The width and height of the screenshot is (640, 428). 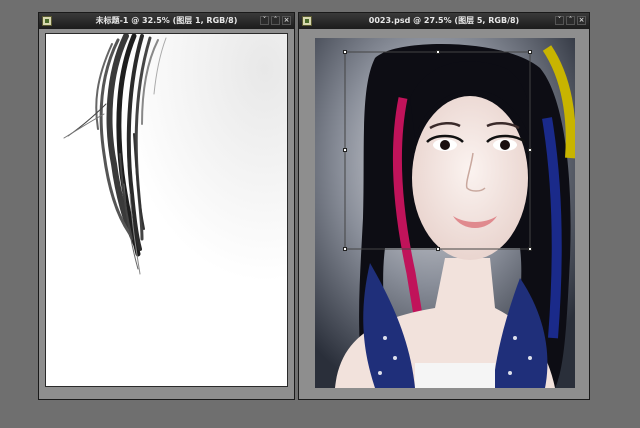 I want to click on window-titlebar: 0023.psd @ 27.5% (图层 5, RGB/8) ˅ ˄ ×, so click(x=444, y=21).